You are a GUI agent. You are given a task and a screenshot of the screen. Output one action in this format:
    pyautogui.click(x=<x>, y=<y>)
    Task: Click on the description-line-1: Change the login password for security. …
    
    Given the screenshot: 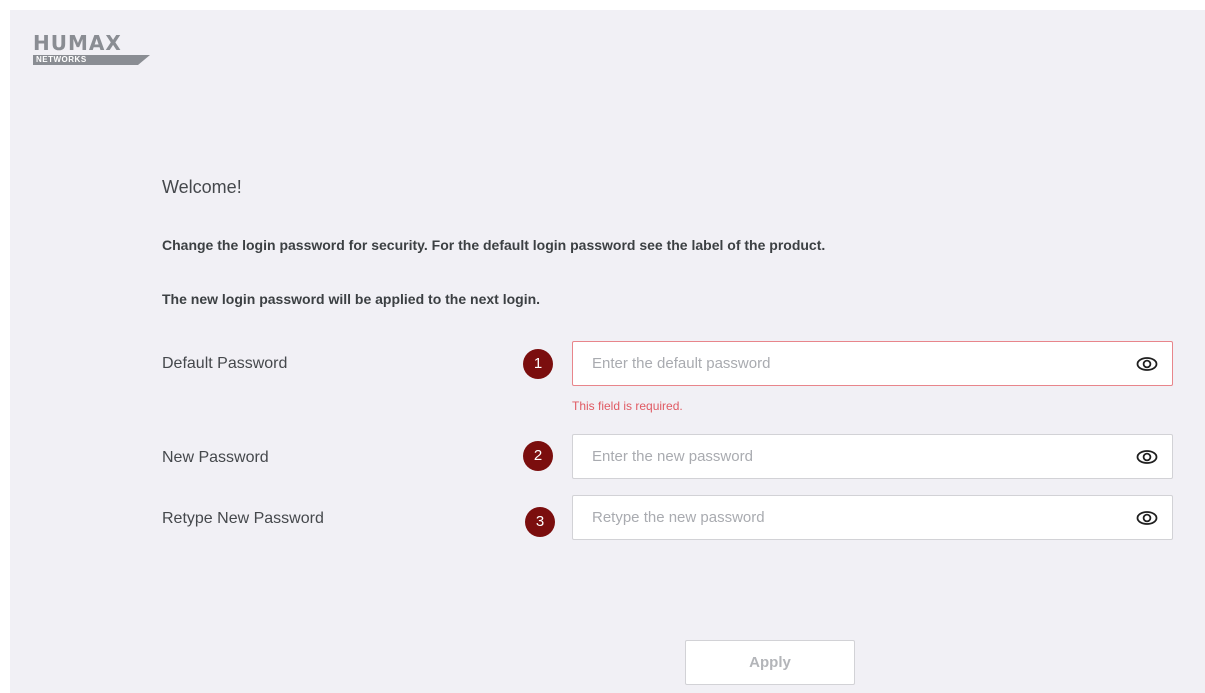 What is the action you would take?
    pyautogui.click(x=494, y=245)
    